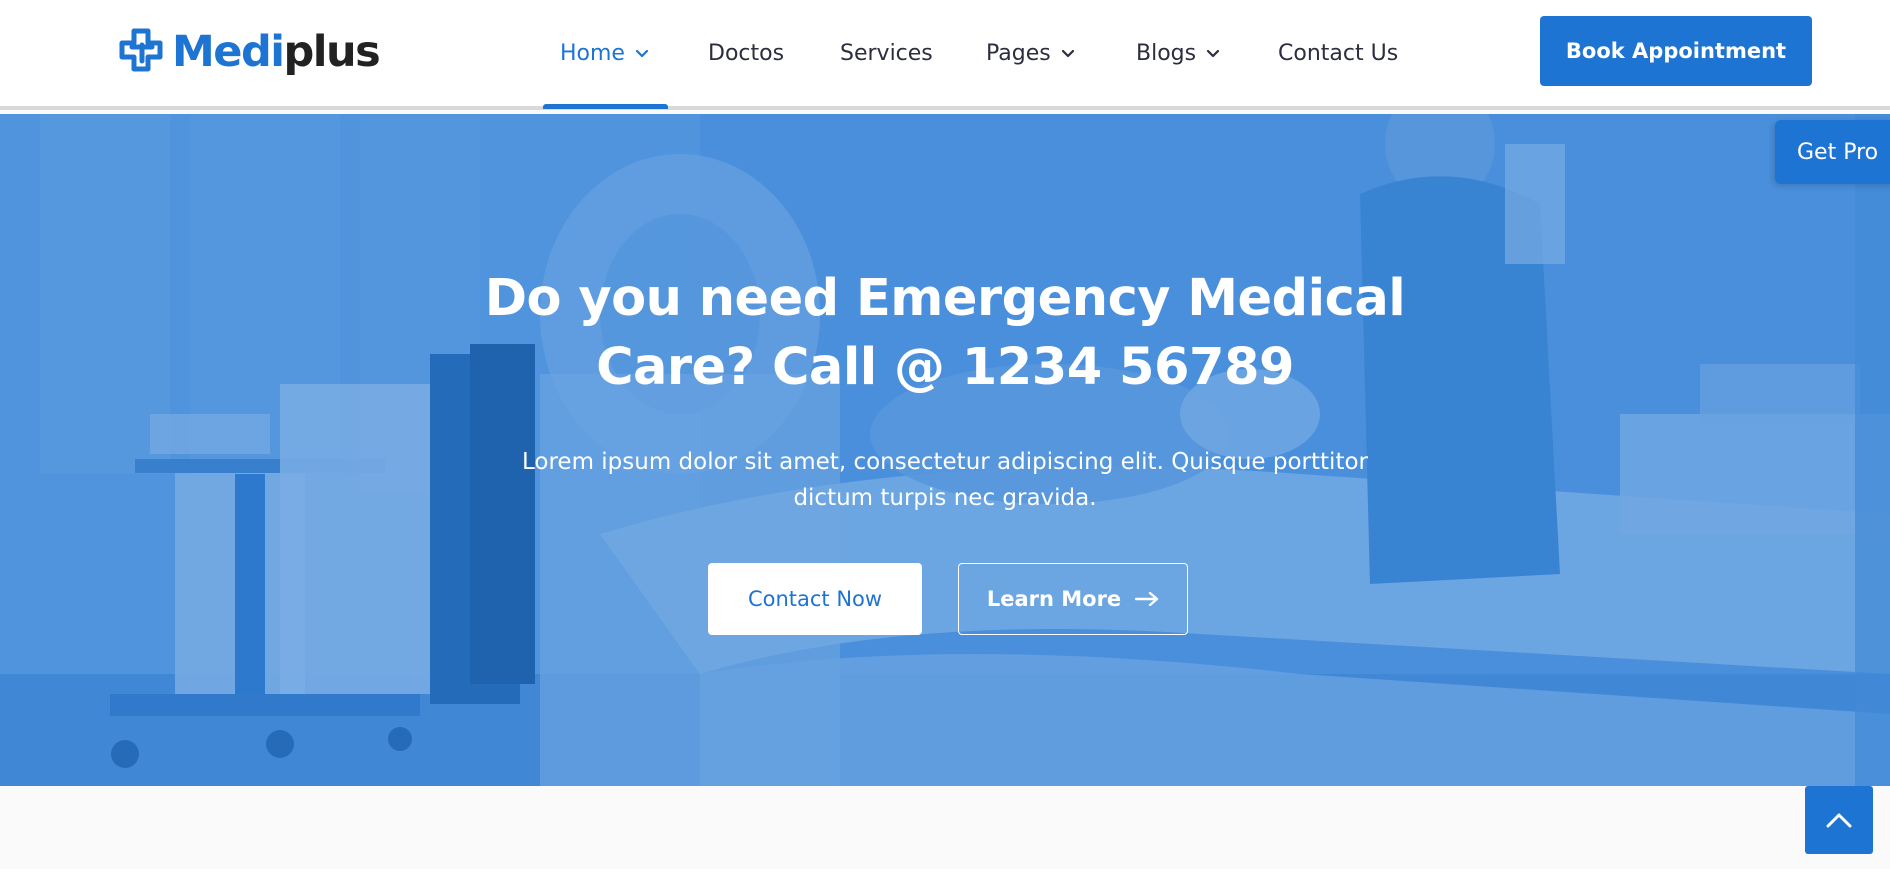 Image resolution: width=1890 pixels, height=869 pixels. I want to click on active-nav-indicator, so click(605, 106).